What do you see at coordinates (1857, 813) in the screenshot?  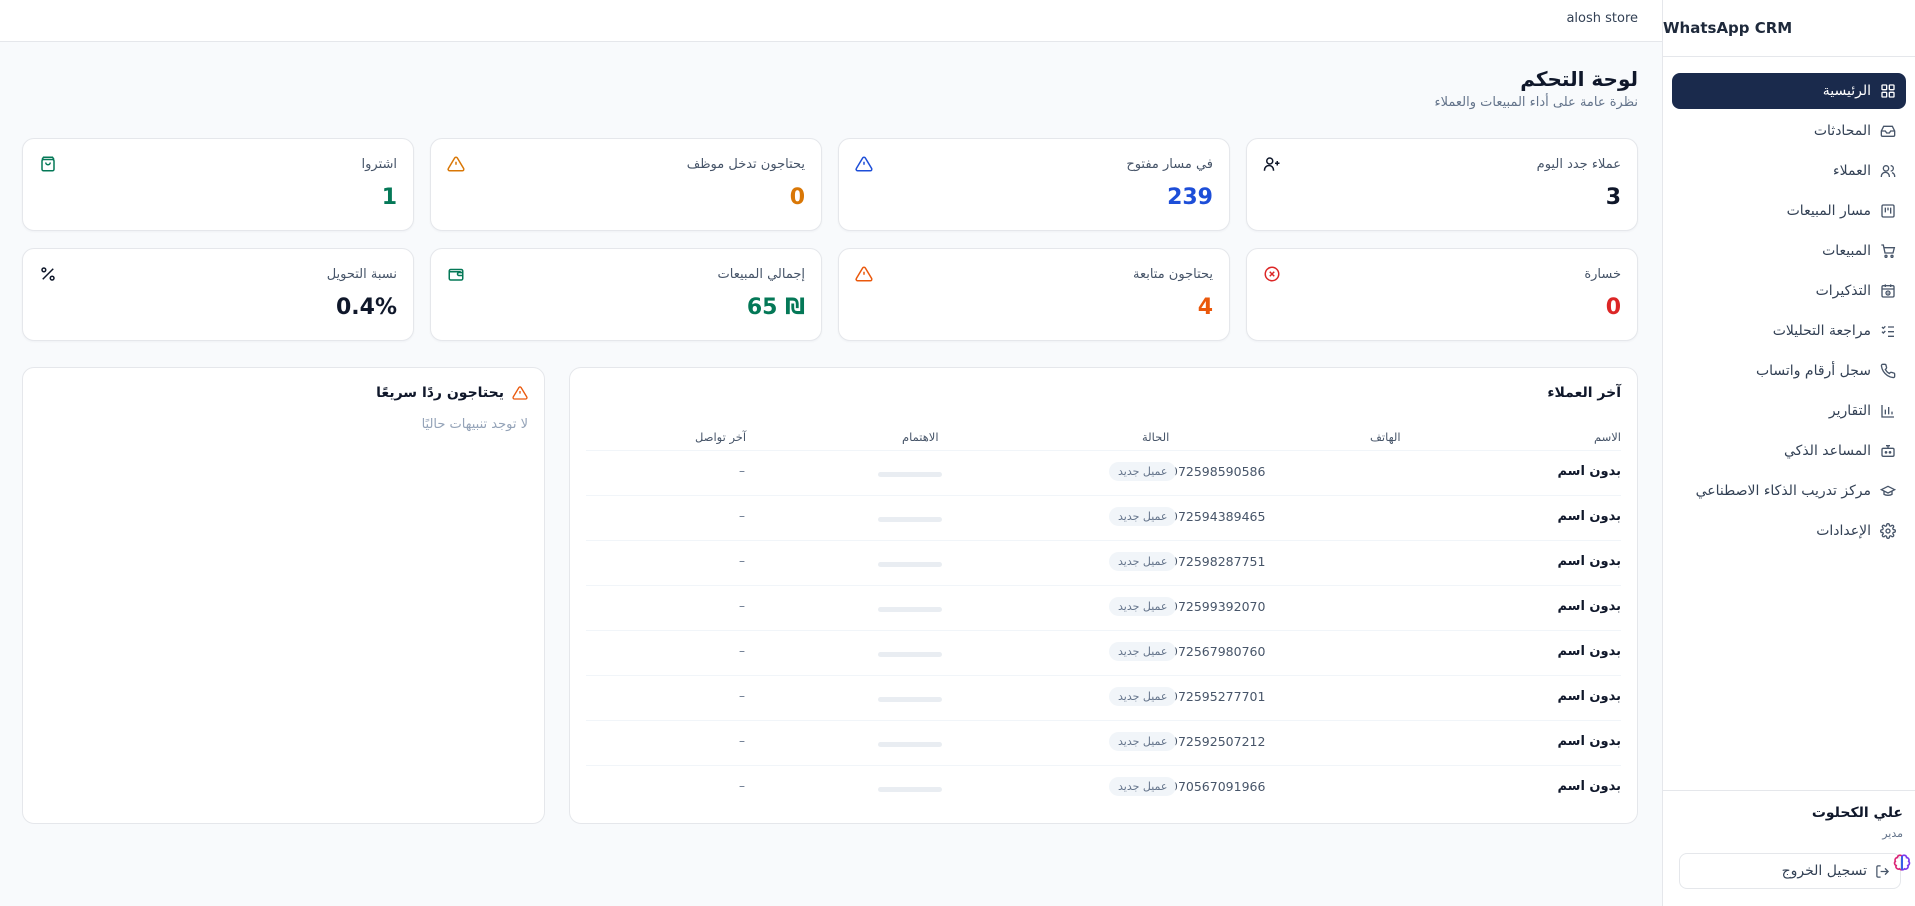 I see `user-name: علي الكحلوت` at bounding box center [1857, 813].